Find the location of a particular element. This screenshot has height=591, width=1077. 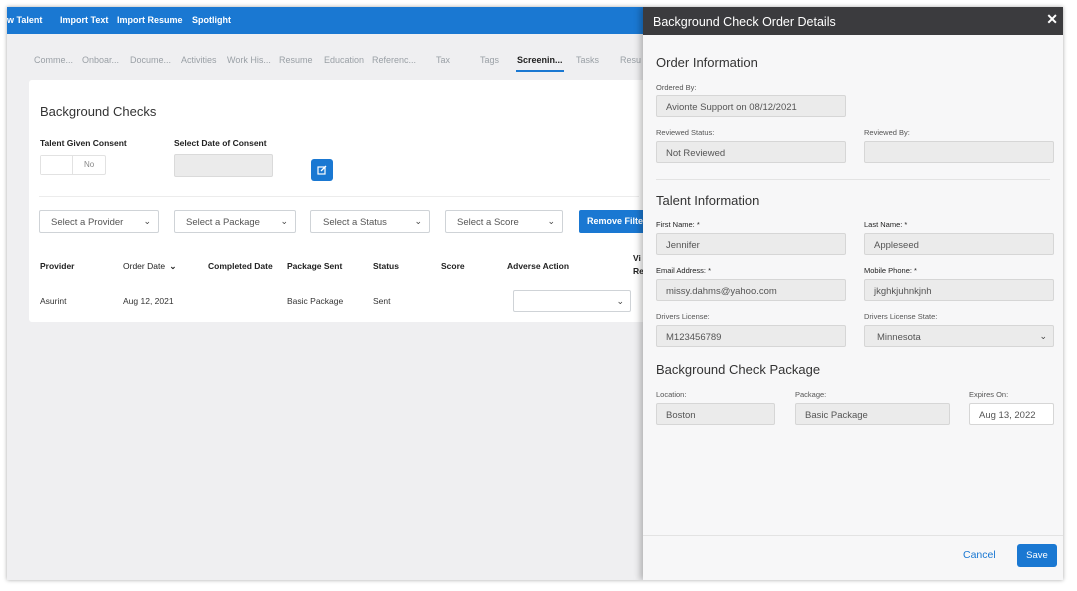

col-order-date: Order Date ⌄ is located at coordinates (150, 266).